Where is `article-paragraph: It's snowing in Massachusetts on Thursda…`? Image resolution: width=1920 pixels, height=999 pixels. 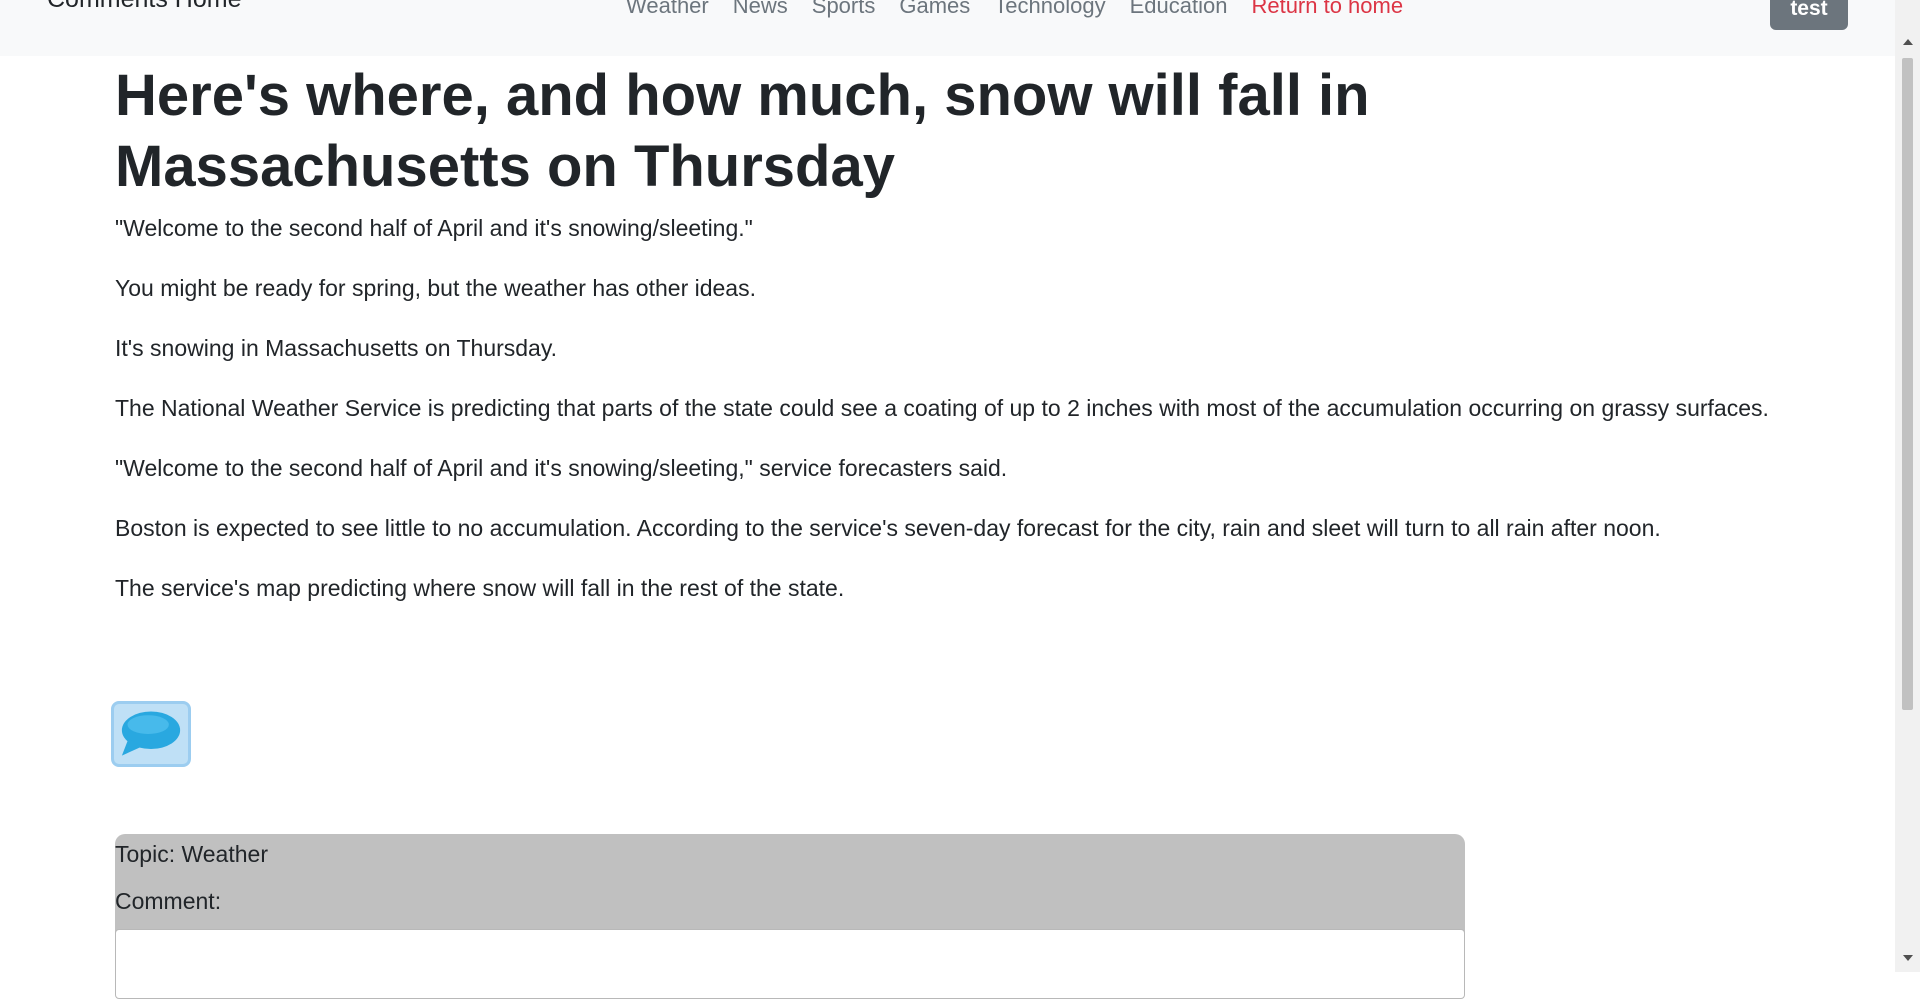 article-paragraph: It's snowing in Massachusetts on Thursda… is located at coordinates (336, 348).